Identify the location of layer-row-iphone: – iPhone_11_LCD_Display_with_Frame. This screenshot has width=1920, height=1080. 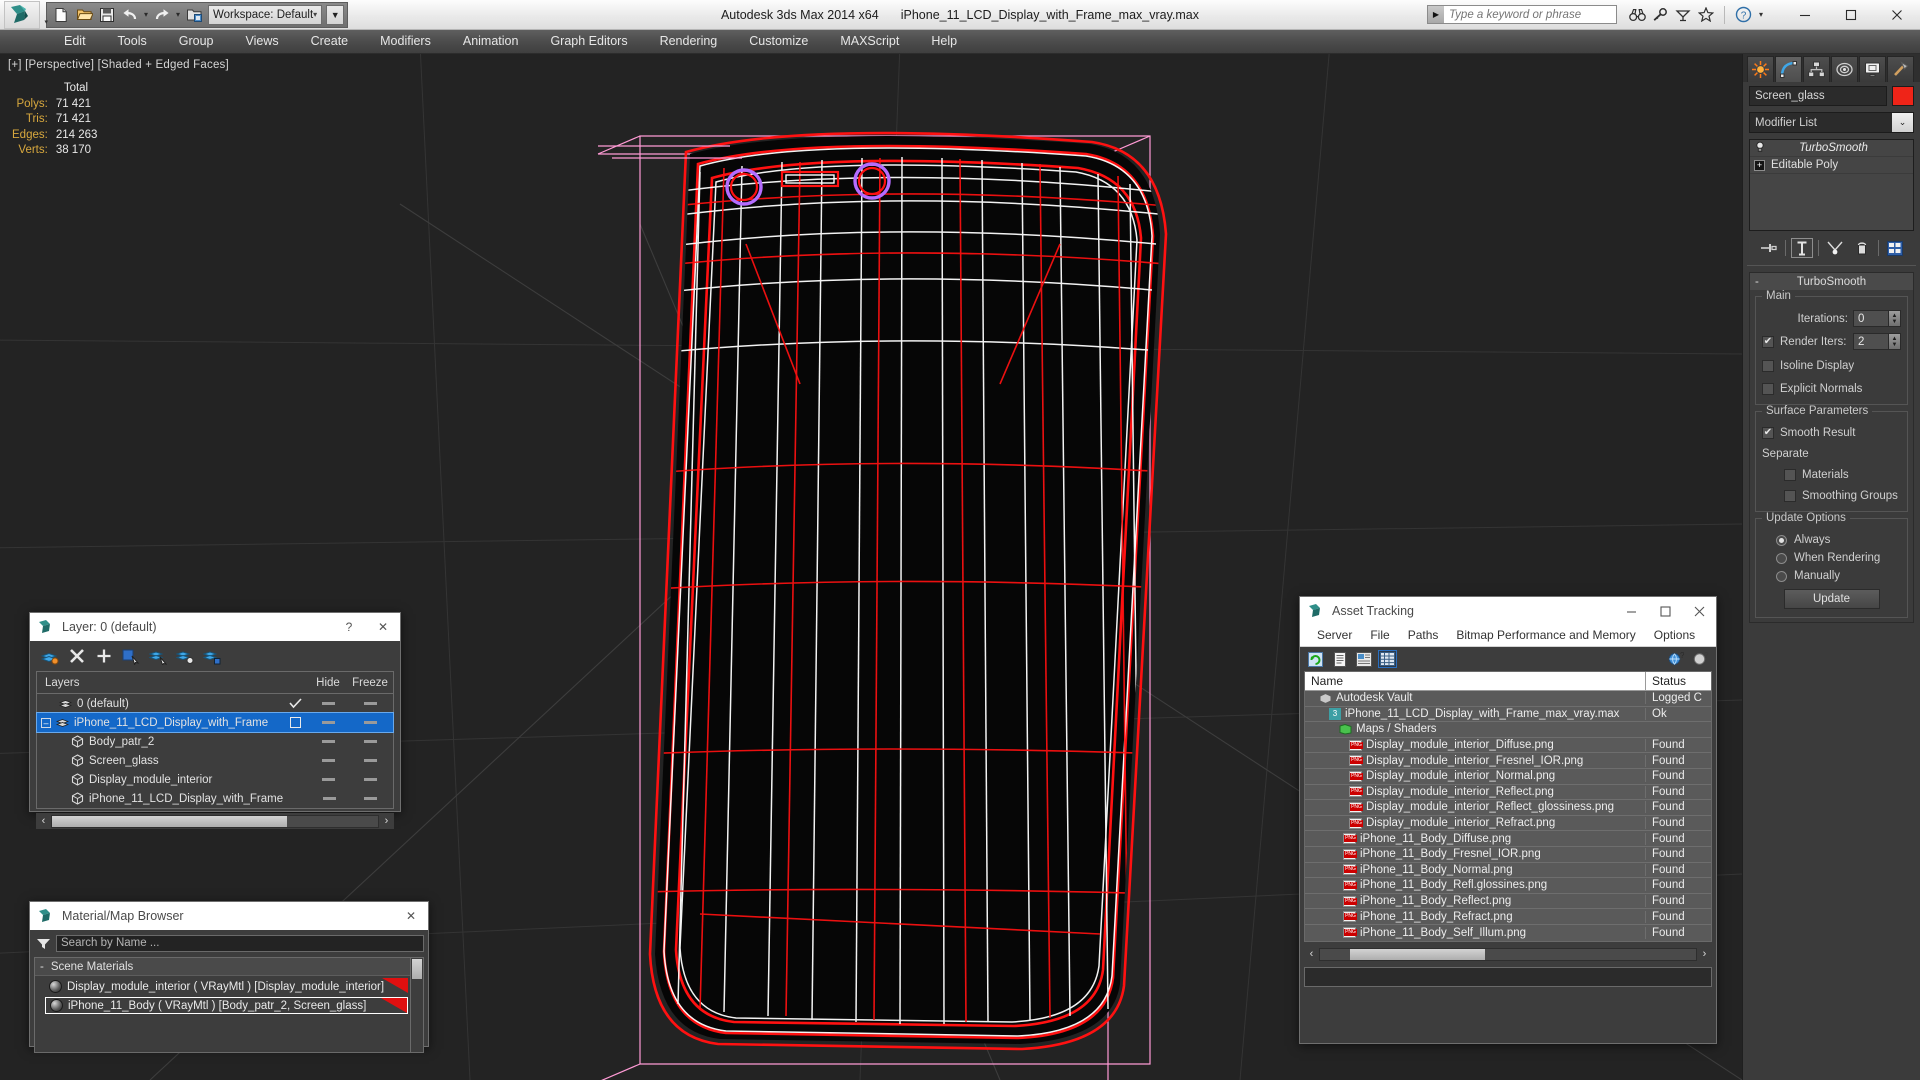
(215, 722).